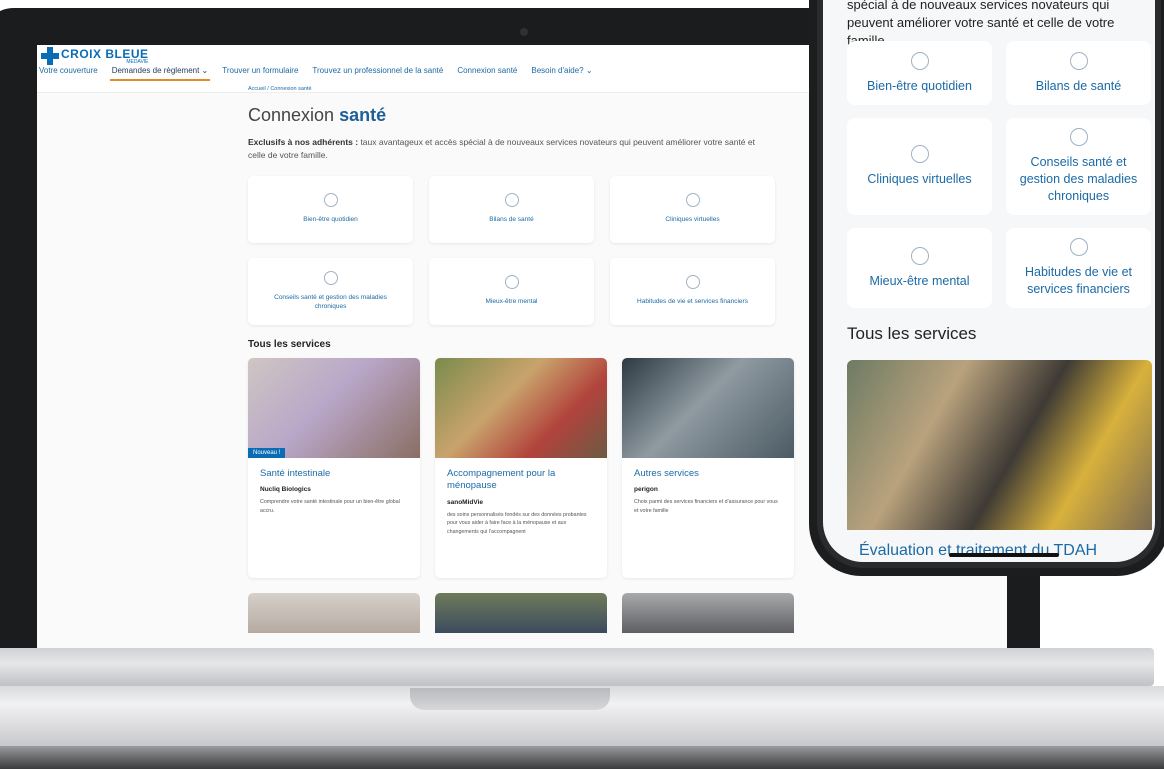 The width and height of the screenshot is (1164, 769). What do you see at coordinates (692, 291) in the screenshot?
I see `category-card-habitudes: Habitudes de vie et services financiers` at bounding box center [692, 291].